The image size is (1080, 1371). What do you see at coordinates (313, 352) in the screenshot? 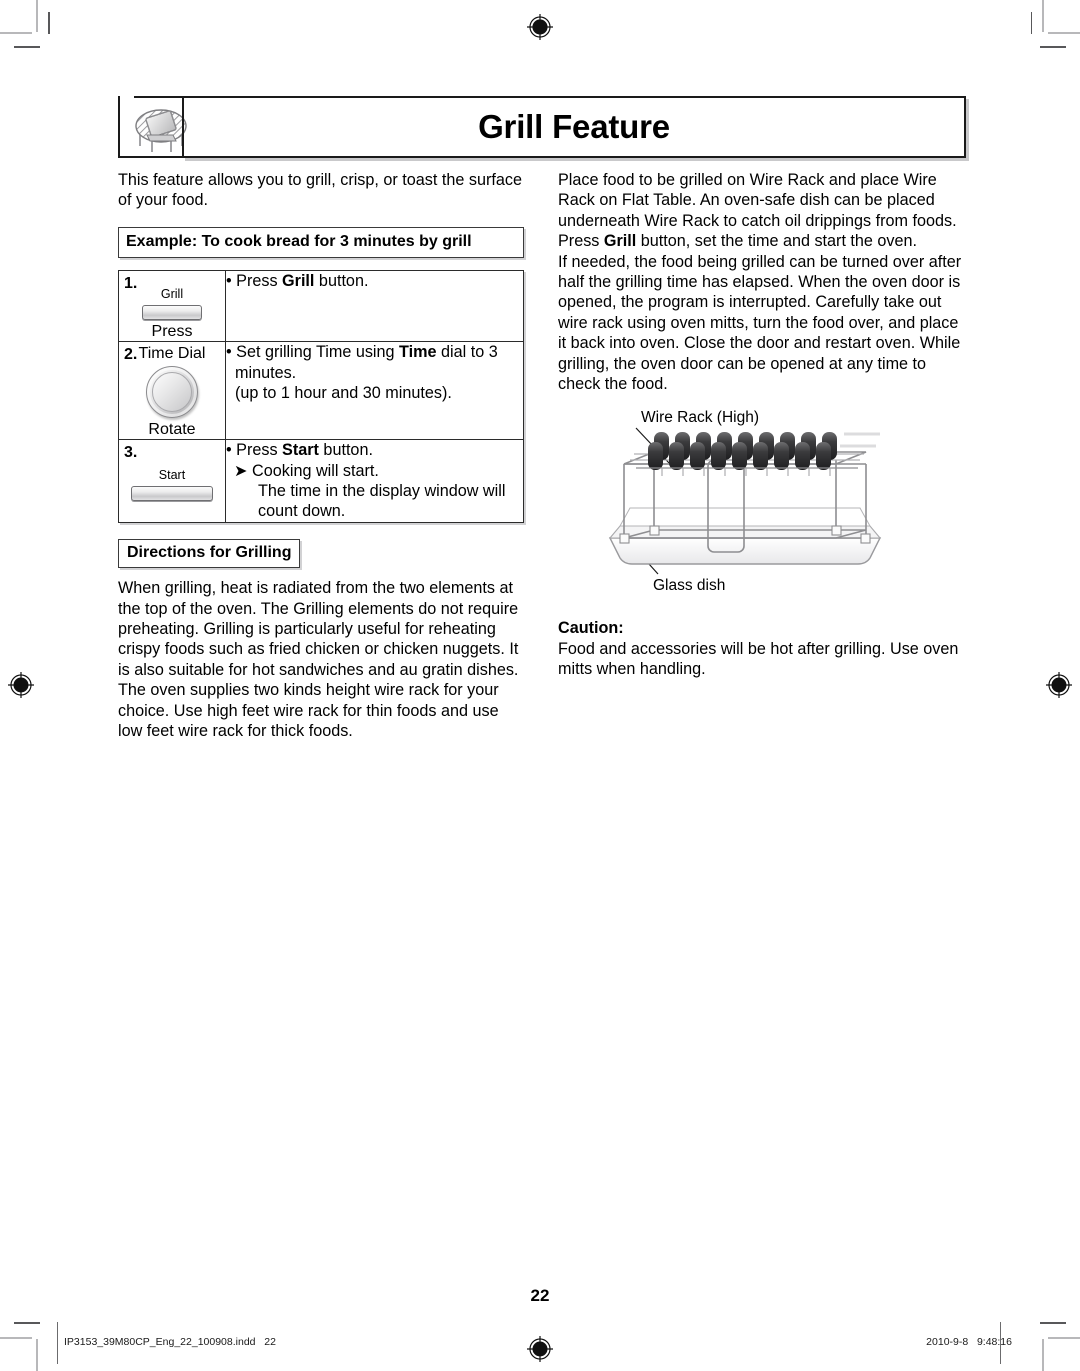
I see `step-2-prefix: • Set grilling Time using` at bounding box center [313, 352].